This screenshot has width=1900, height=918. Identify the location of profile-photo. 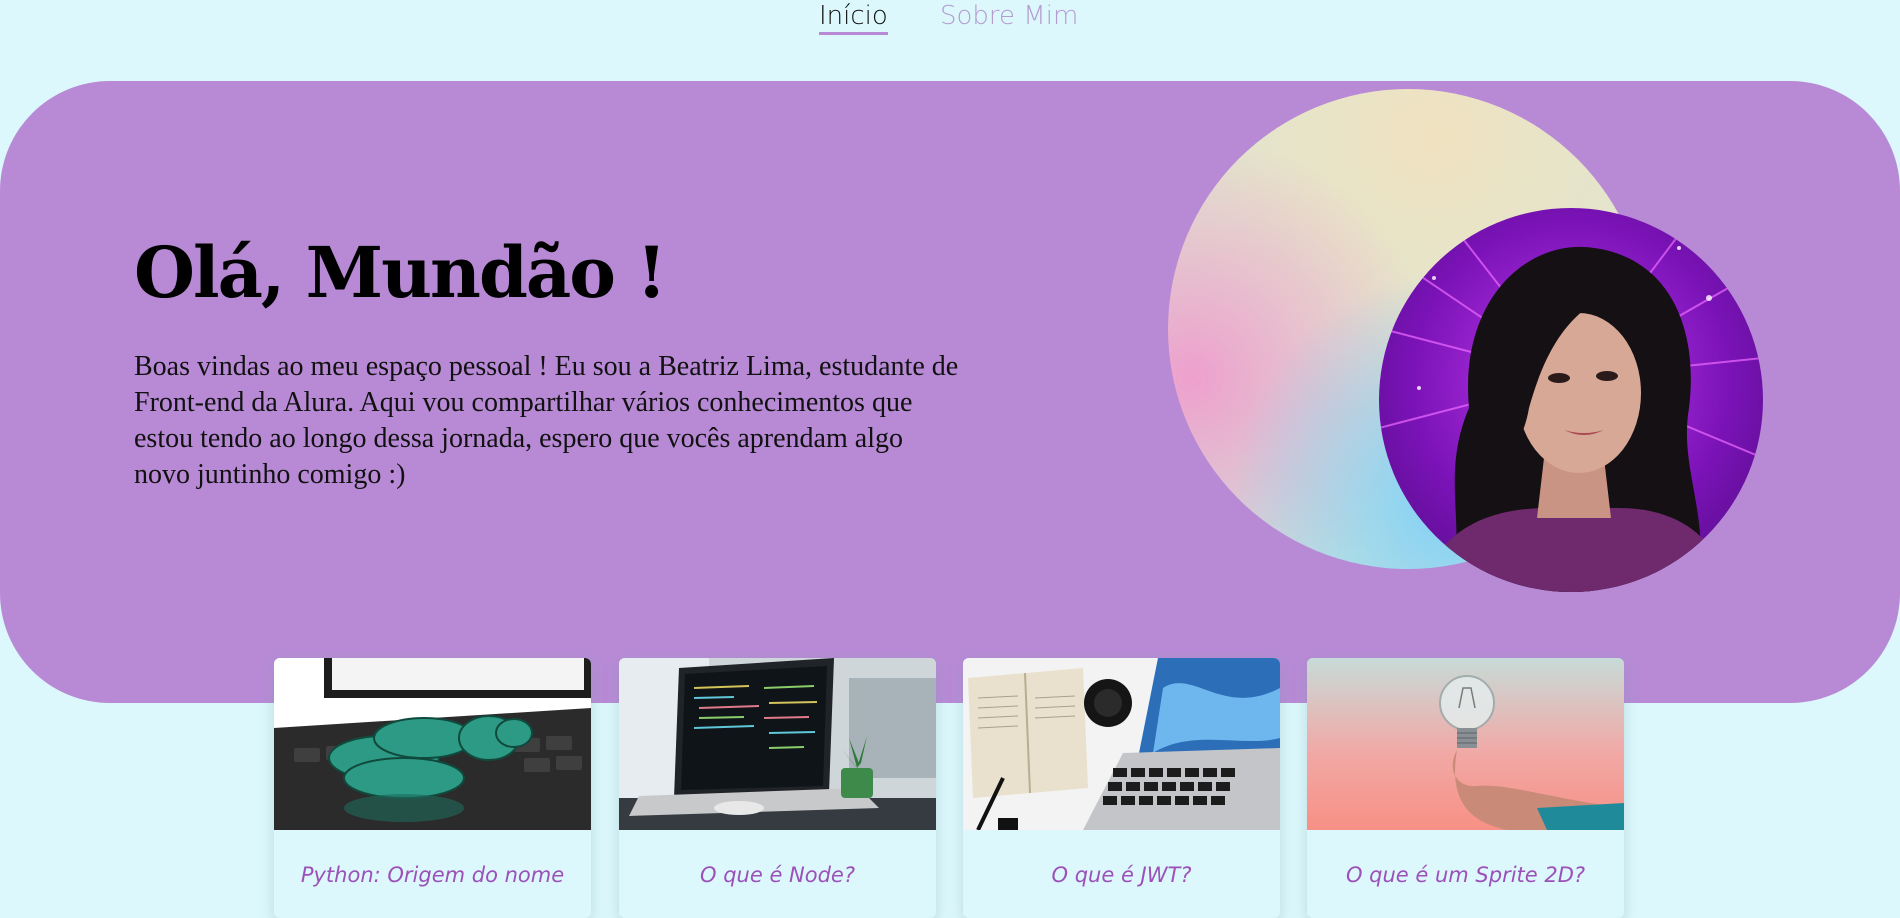
(1571, 400).